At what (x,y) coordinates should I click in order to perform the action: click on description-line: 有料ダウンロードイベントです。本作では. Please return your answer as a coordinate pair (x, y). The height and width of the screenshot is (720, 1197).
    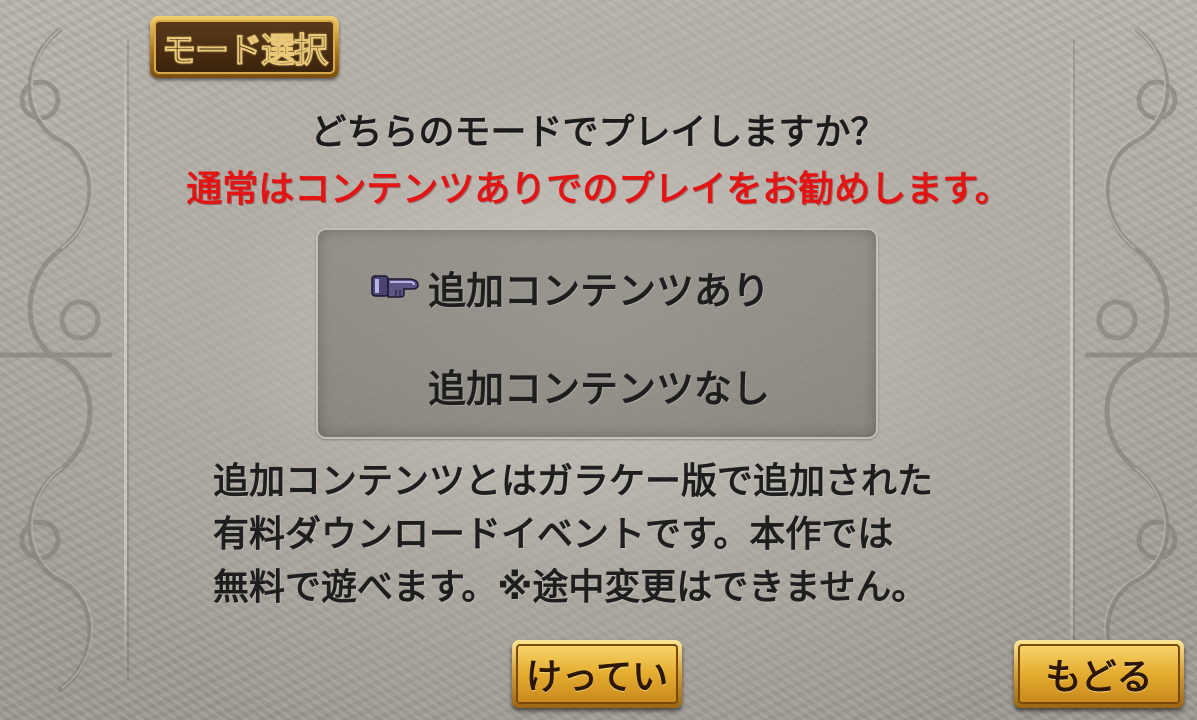
    Looking at the image, I should click on (553, 534).